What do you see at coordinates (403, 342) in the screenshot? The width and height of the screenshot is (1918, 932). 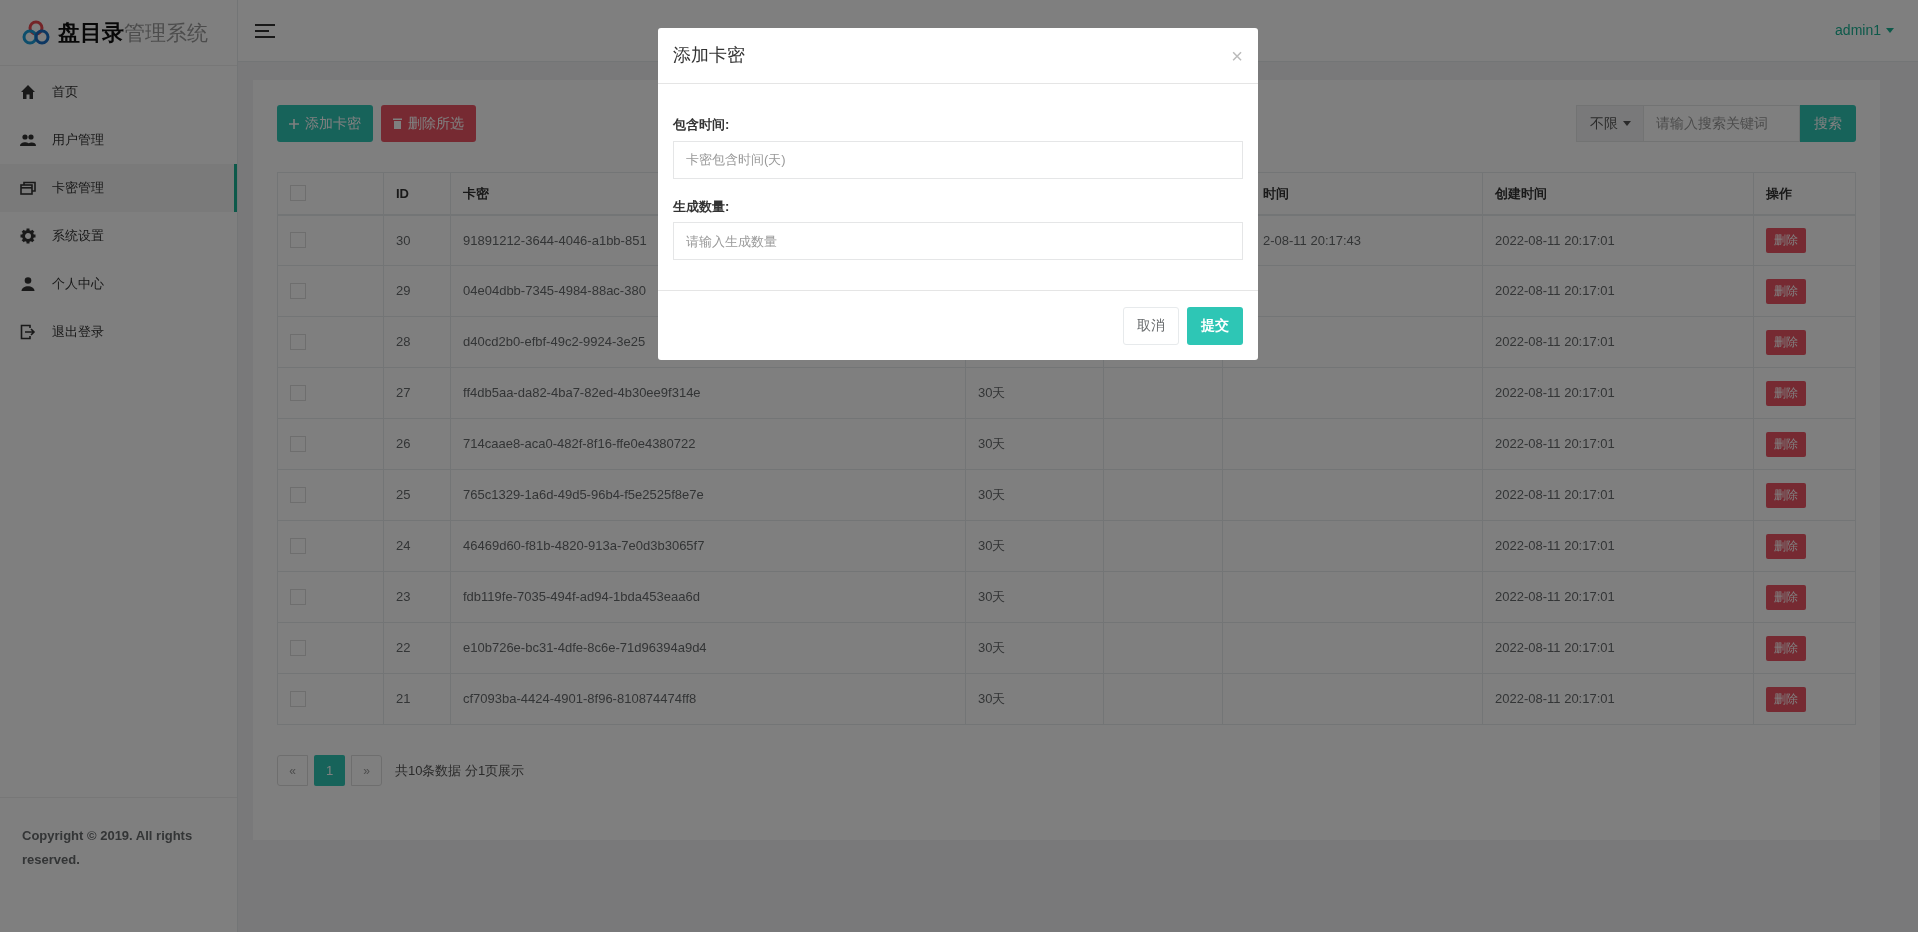 I see `table-cell: 28` at bounding box center [403, 342].